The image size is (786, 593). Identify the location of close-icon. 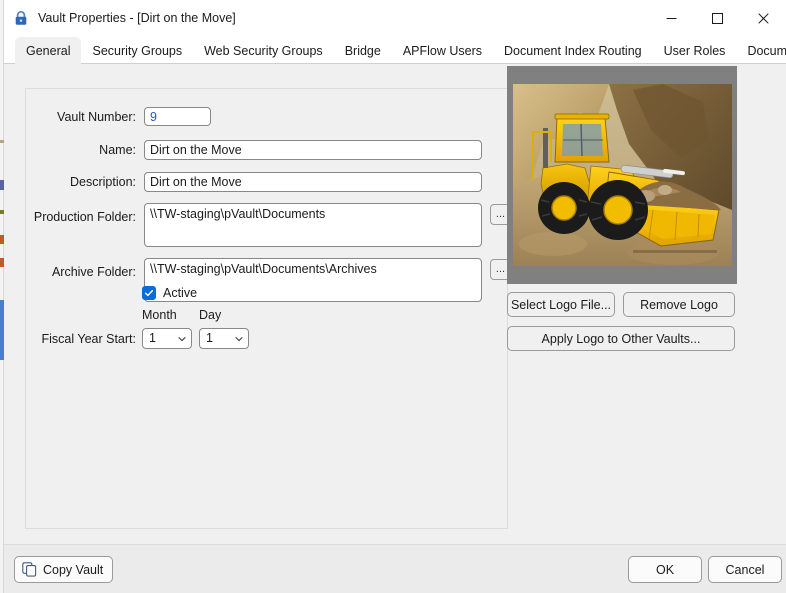
(763, 18).